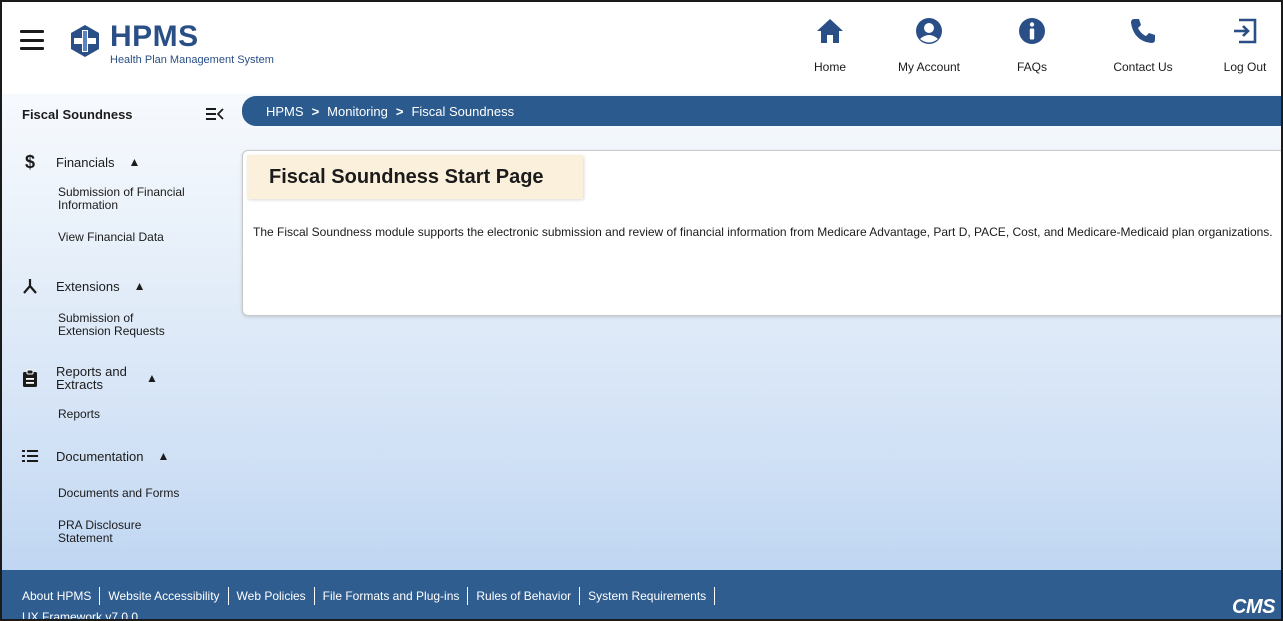  Describe the element at coordinates (648, 596) in the screenshot. I see `footer-link-system-requirements: System Requirements` at that location.